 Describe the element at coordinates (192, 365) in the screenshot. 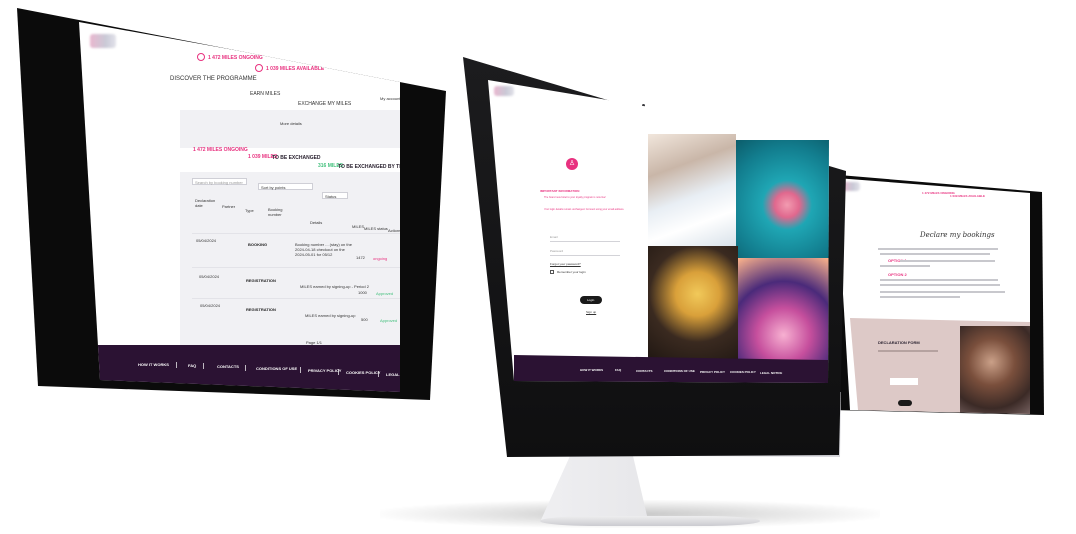

I see `footer-faq: FAQ` at that location.